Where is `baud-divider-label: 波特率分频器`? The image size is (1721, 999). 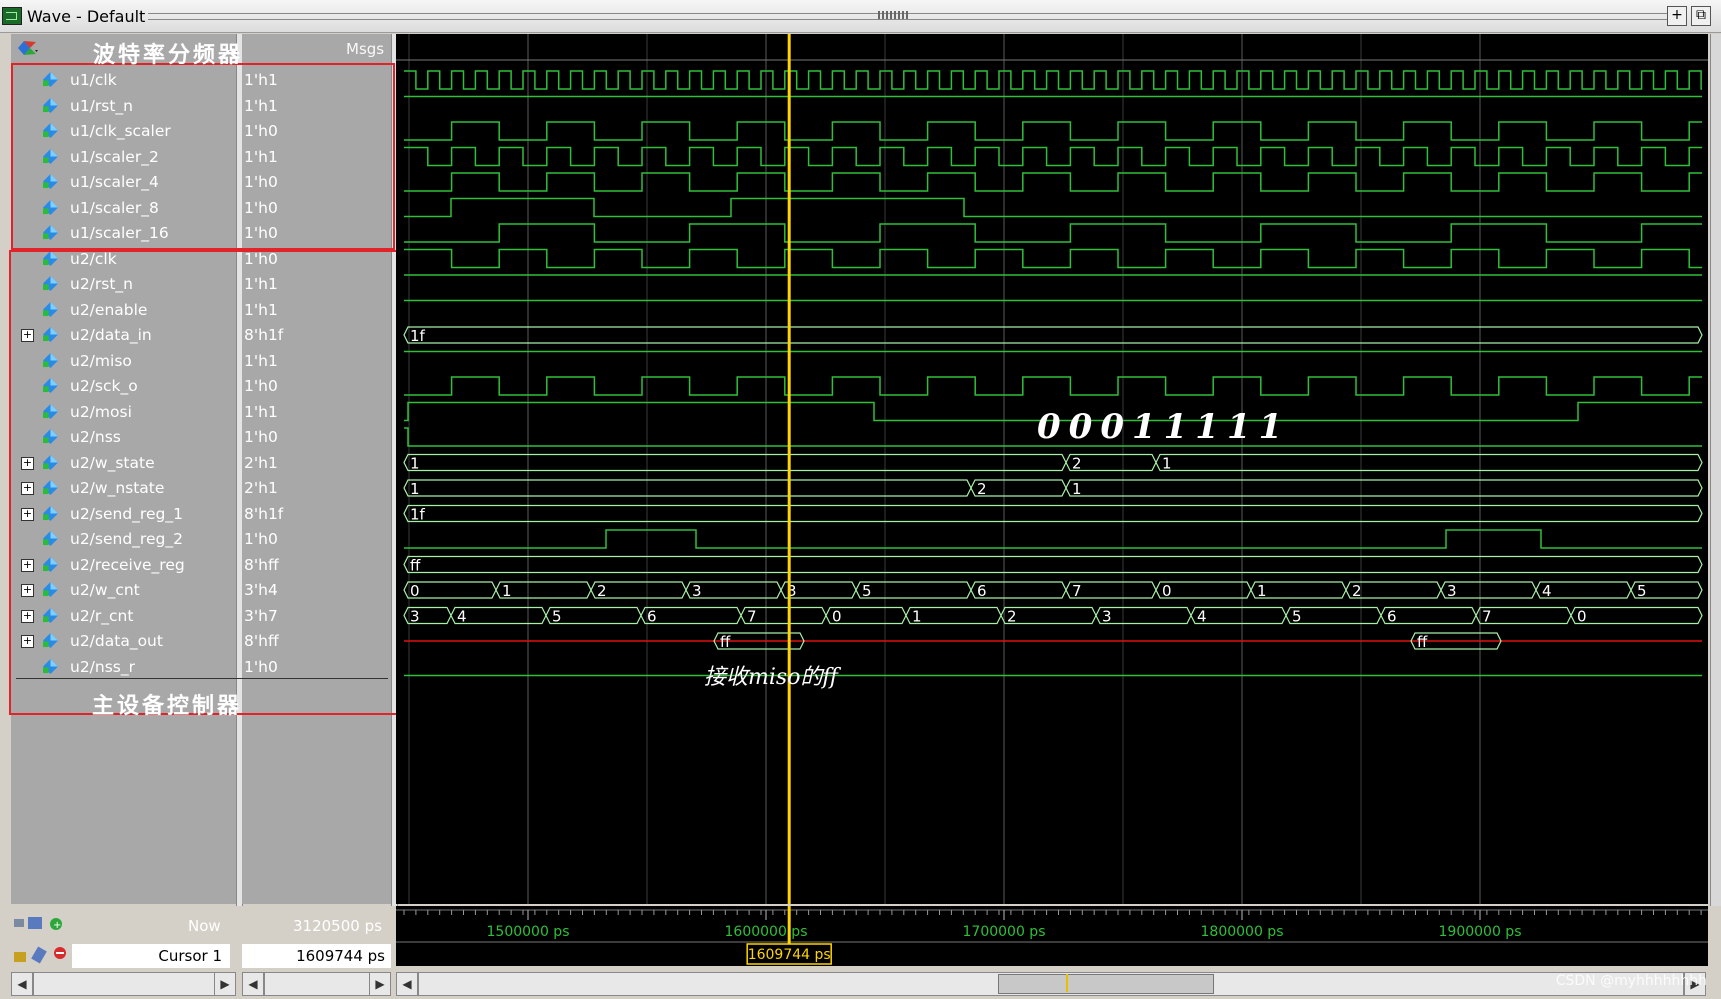
baud-divider-label: 波特率分频器 is located at coordinates (168, 55).